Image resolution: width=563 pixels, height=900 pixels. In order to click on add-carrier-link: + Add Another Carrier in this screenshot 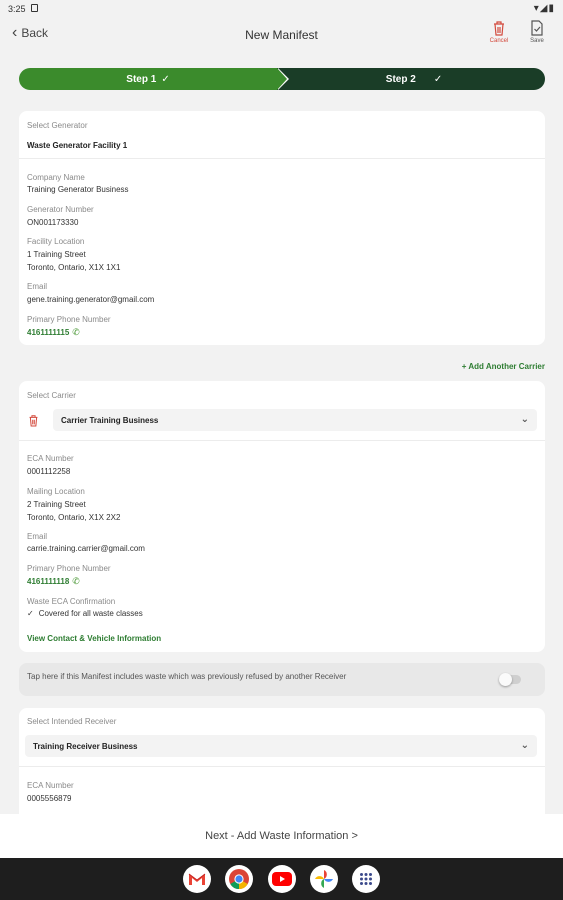, I will do `click(503, 366)`.